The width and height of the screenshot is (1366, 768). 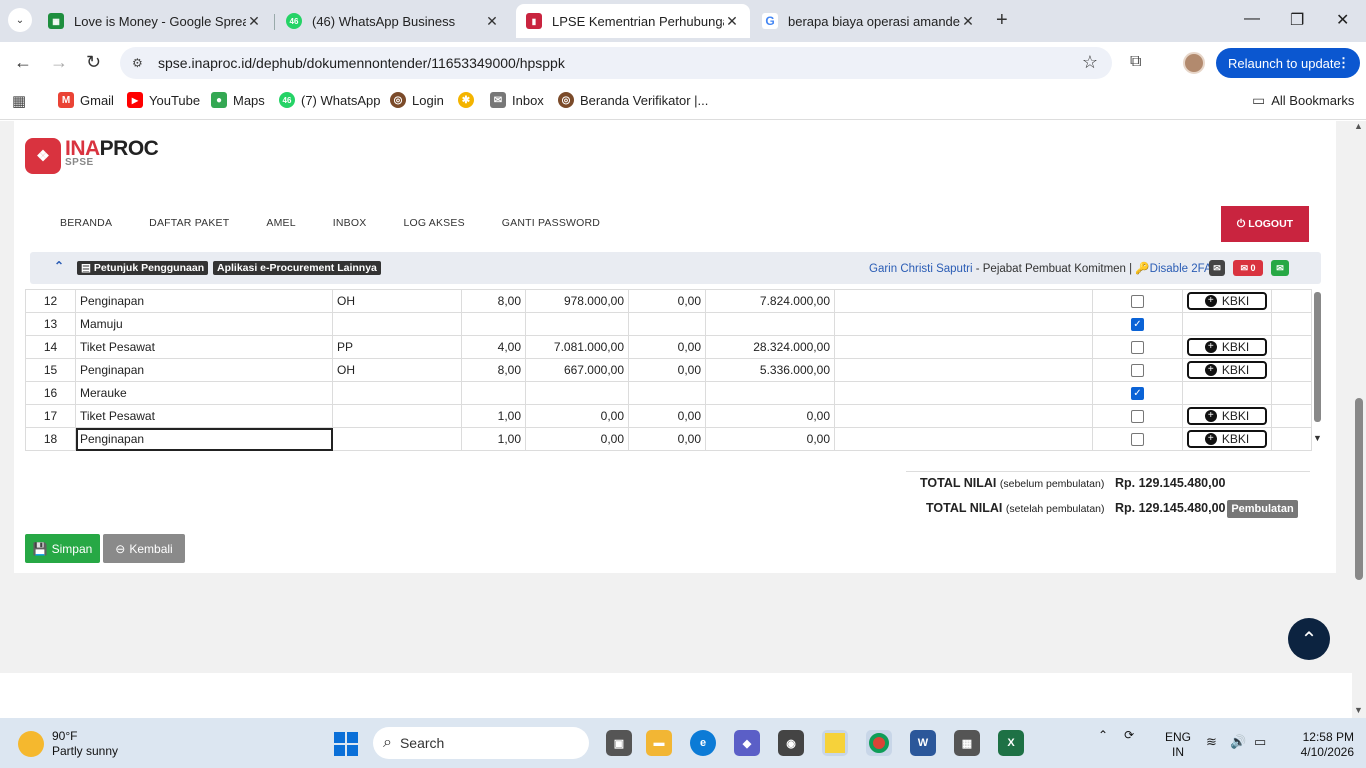 I want to click on word-icon: W, so click(x=923, y=743).